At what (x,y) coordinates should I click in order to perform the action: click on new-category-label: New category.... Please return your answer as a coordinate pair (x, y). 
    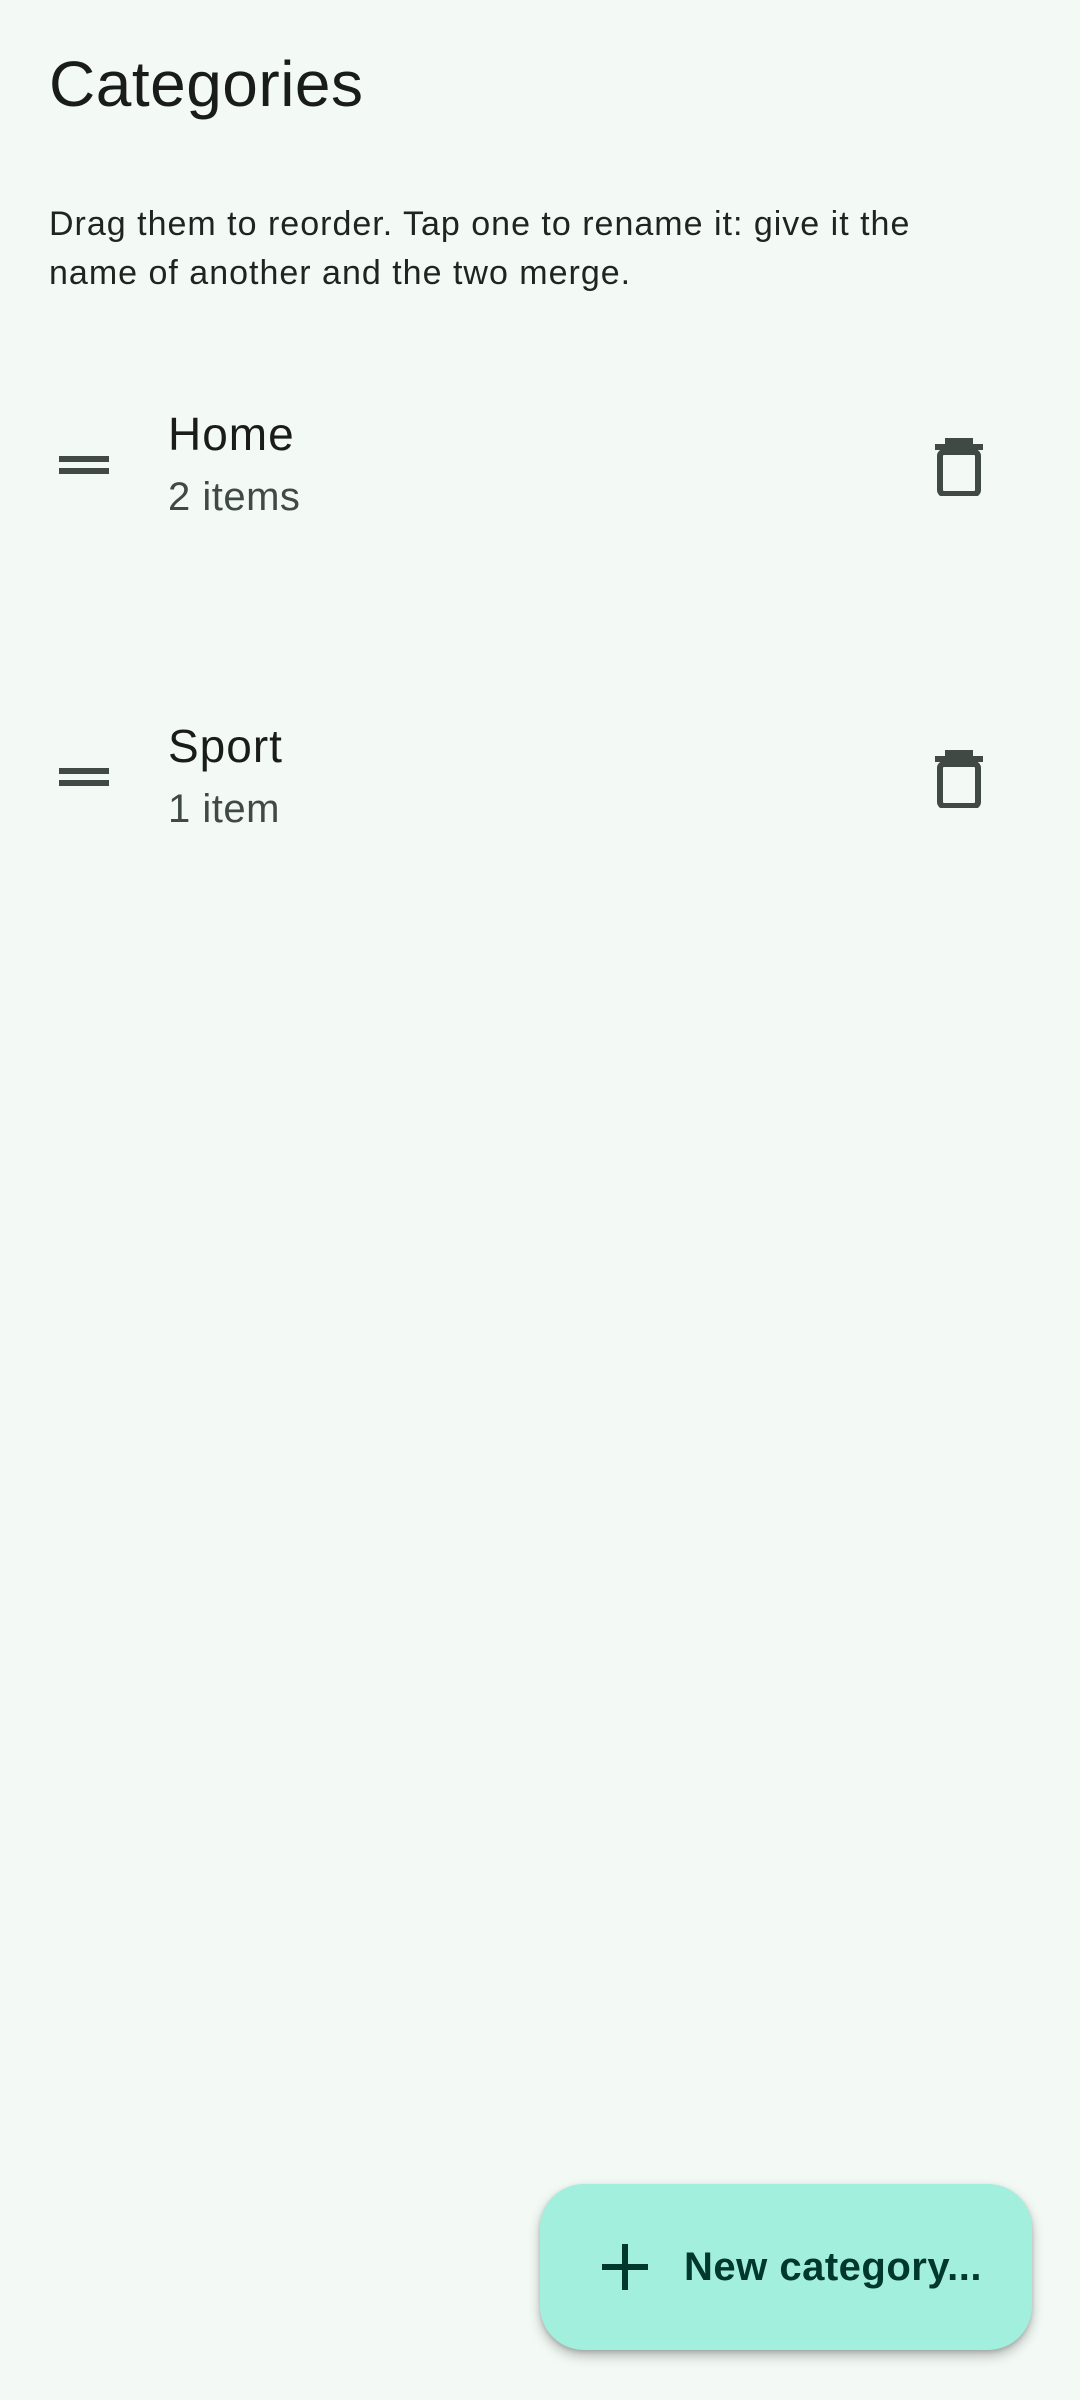
    Looking at the image, I should click on (833, 2267).